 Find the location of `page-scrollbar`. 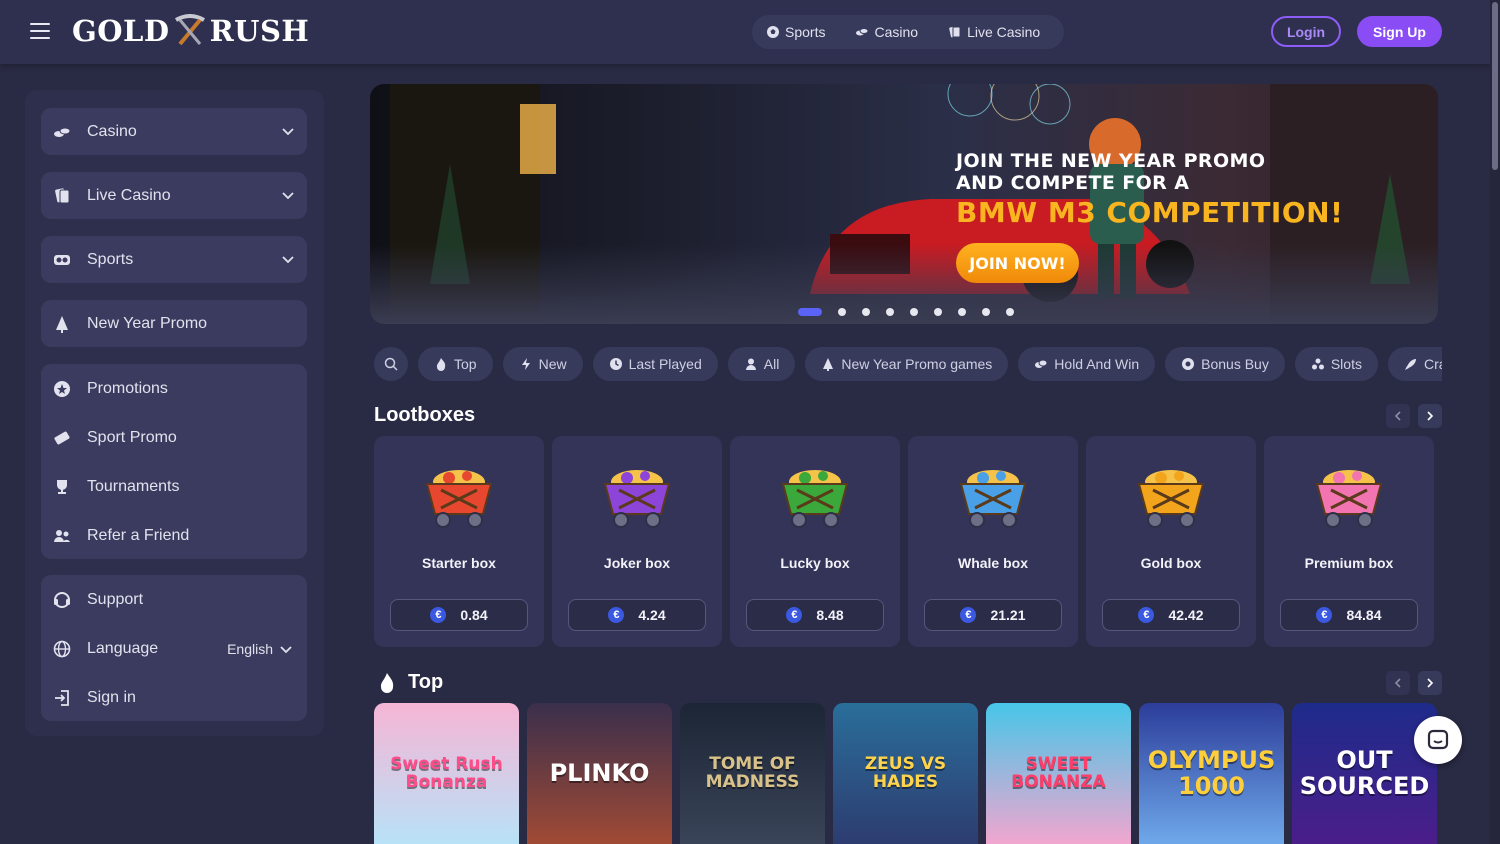

page-scrollbar is located at coordinates (1495, 422).